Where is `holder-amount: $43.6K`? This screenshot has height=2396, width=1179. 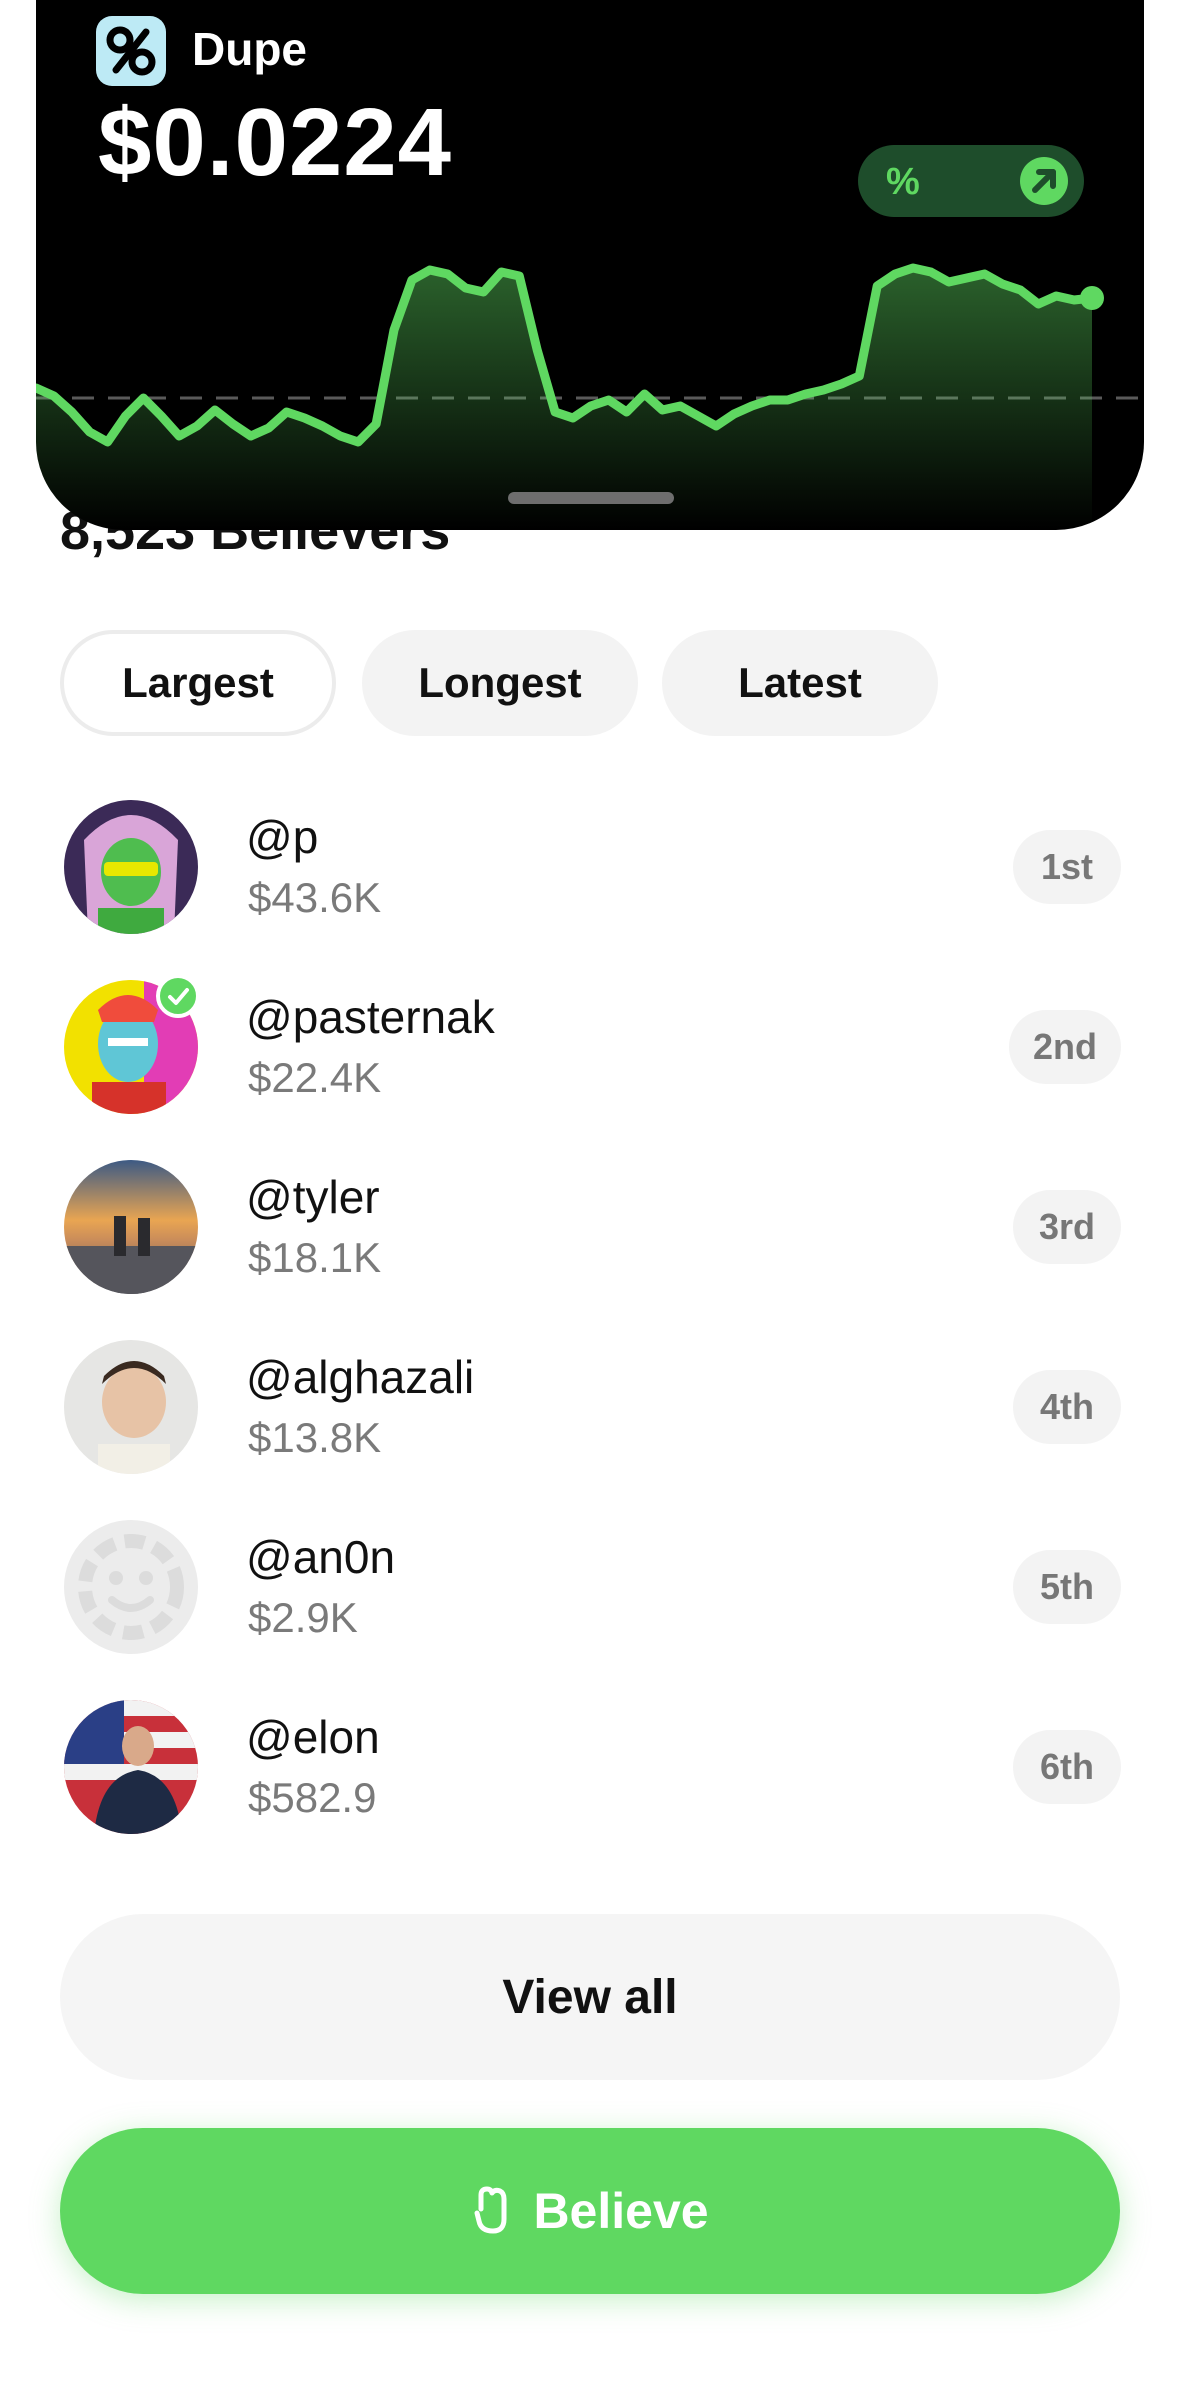
holder-amount: $43.6K is located at coordinates (315, 897).